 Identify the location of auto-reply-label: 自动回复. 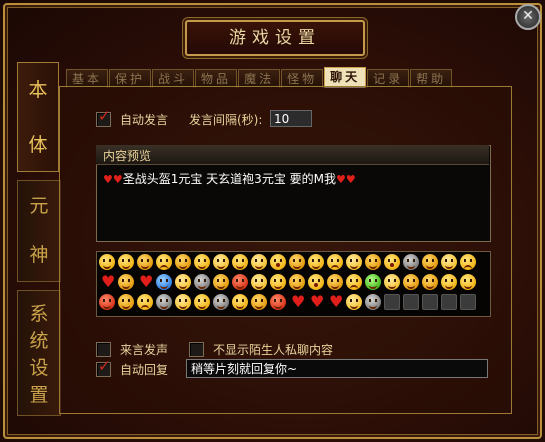
(144, 370).